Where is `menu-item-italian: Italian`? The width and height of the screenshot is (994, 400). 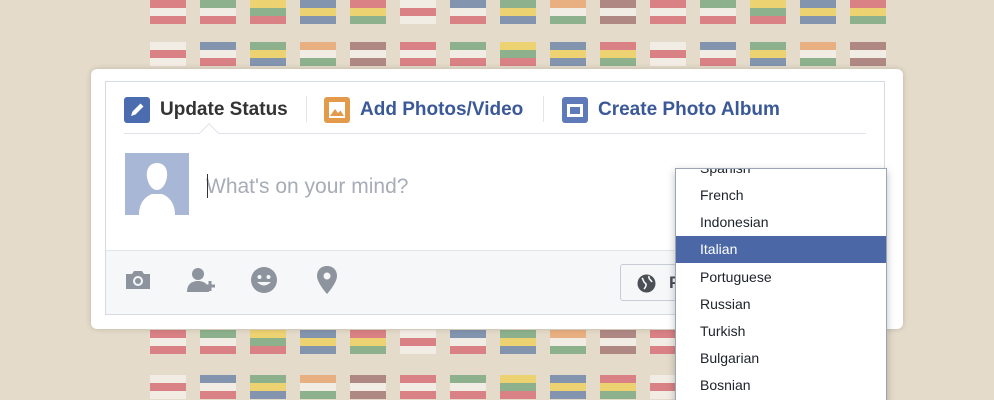 menu-item-italian: Italian is located at coordinates (781, 249).